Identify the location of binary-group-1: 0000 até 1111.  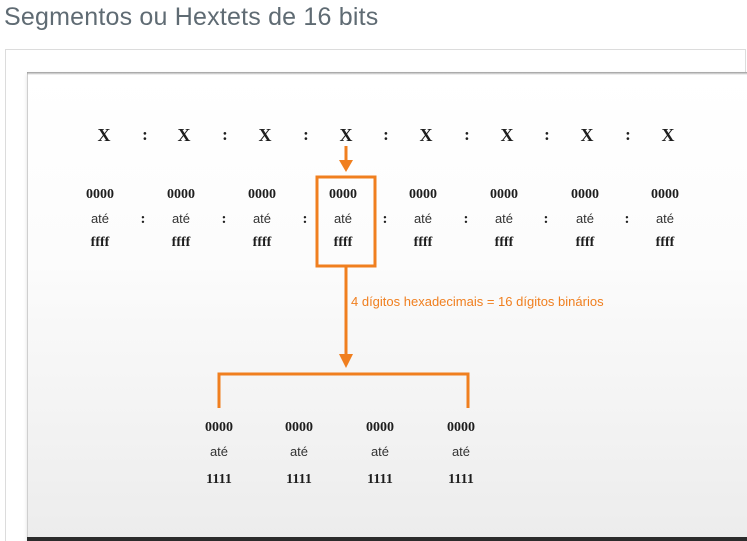
(219, 454).